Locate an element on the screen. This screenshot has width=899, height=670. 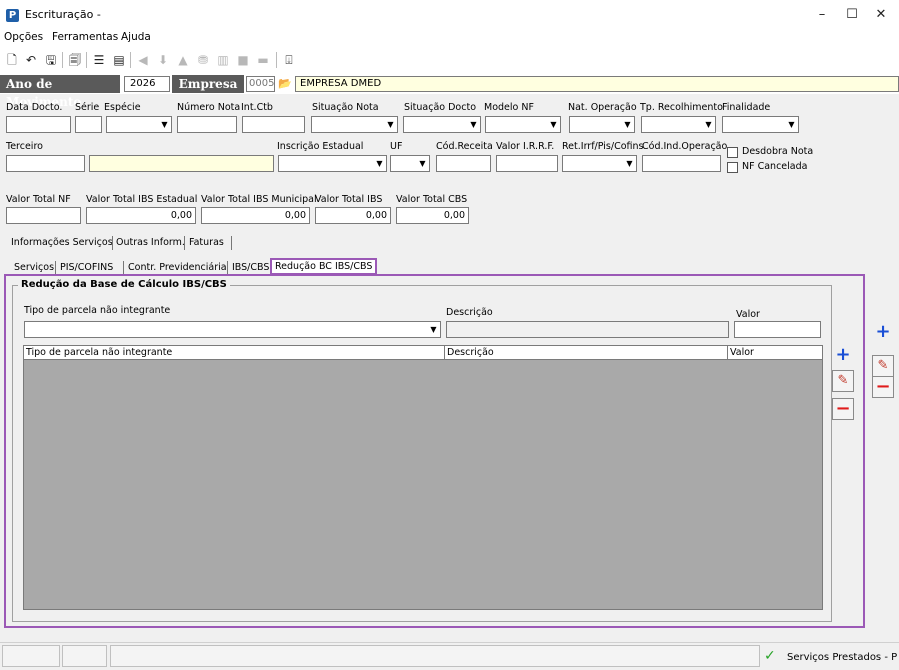
label-cod-ind-operacao: Cód.Ind.Operação is located at coordinates (685, 146).